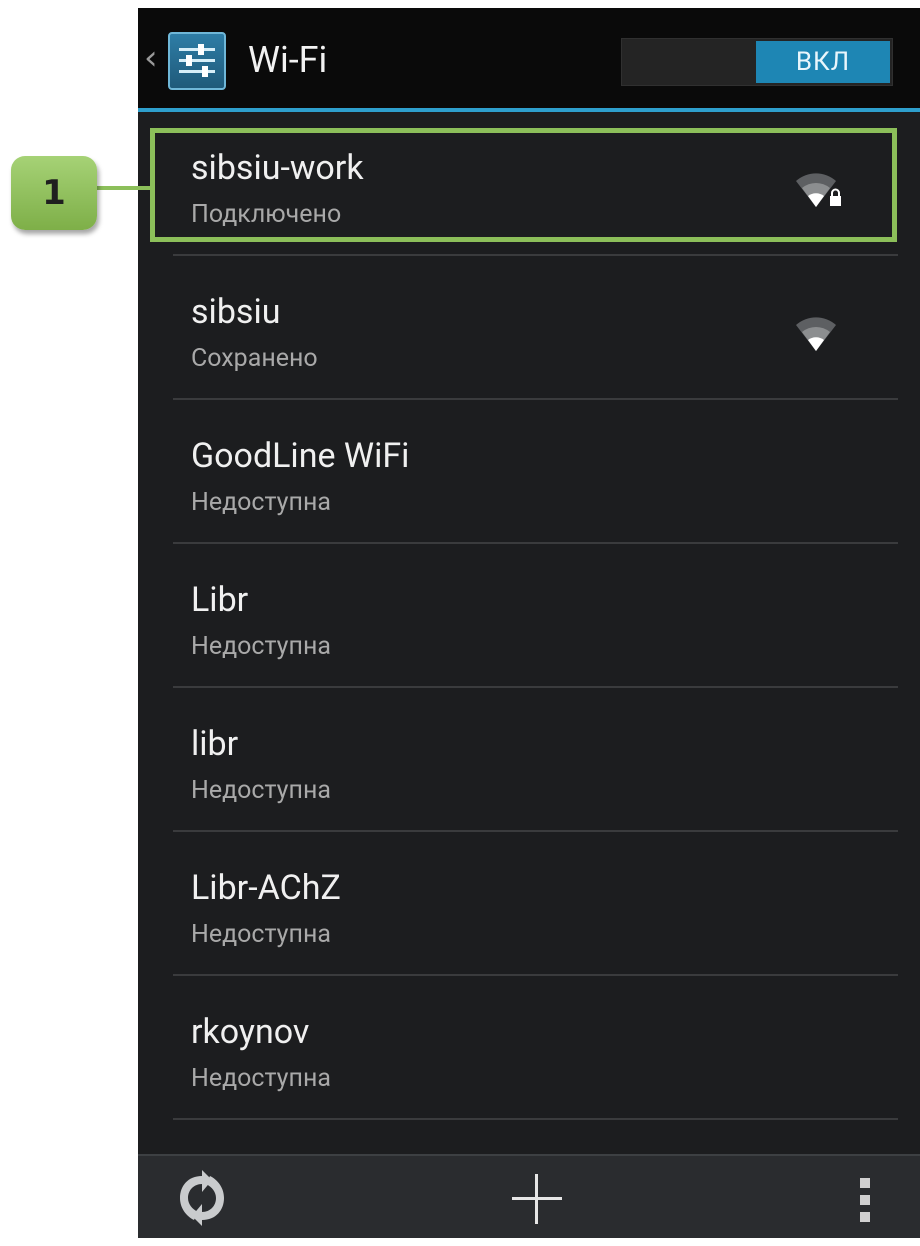 The width and height of the screenshot is (920, 1246). What do you see at coordinates (529, 1048) in the screenshot?
I see `network-item: rkoynov Недоступна` at bounding box center [529, 1048].